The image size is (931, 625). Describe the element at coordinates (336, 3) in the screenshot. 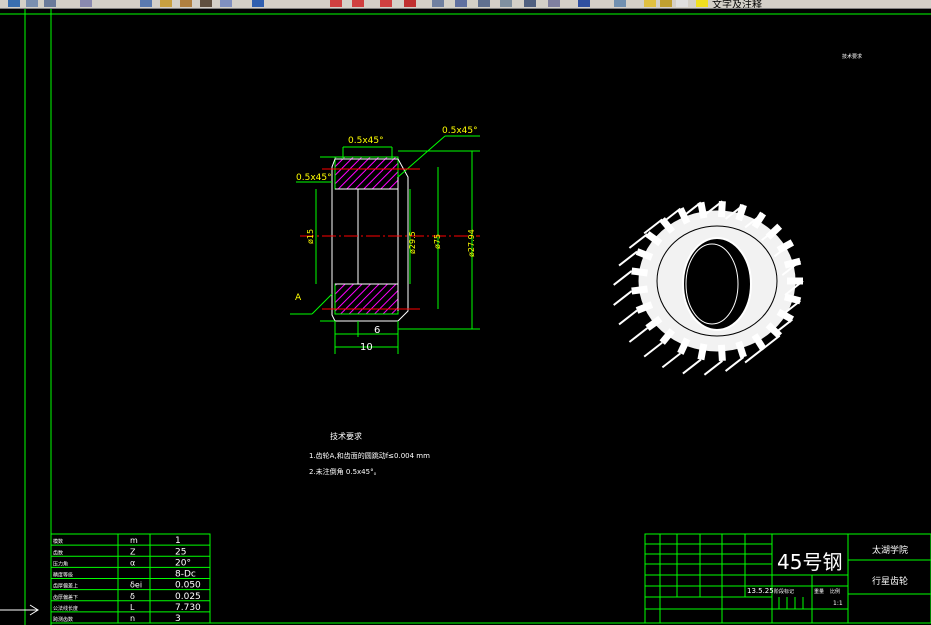

I see `zoom-realtime-icon` at that location.